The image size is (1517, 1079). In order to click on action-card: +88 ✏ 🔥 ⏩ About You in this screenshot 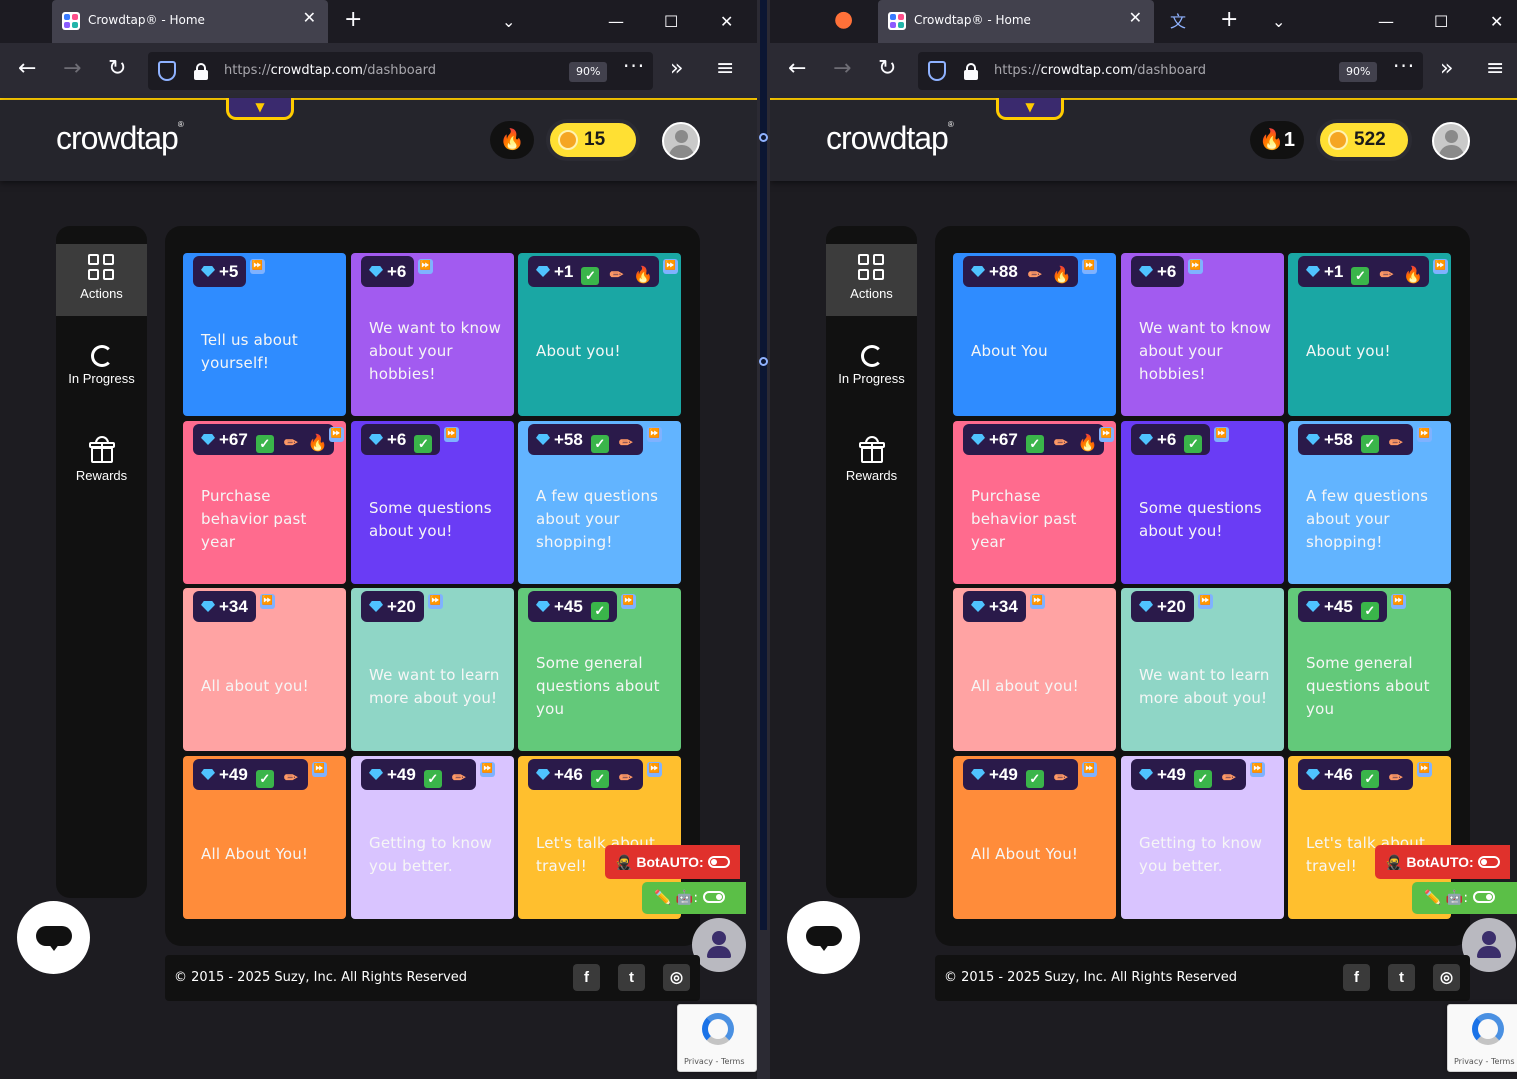, I will do `click(1034, 334)`.